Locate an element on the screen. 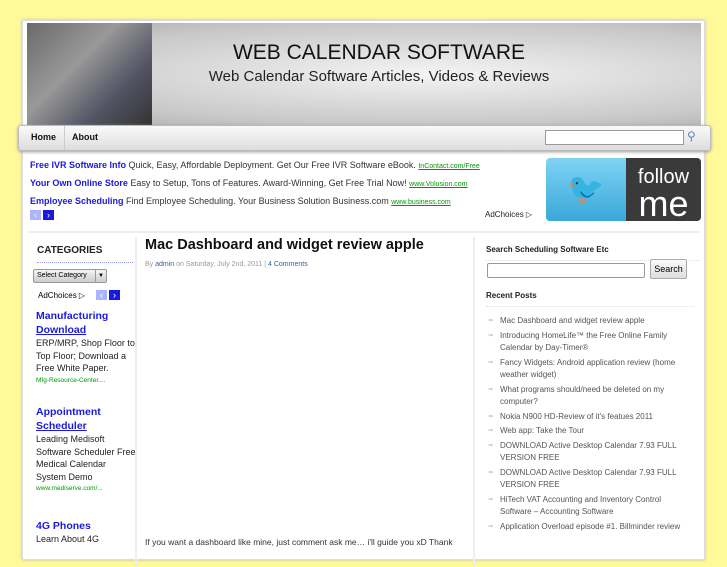 The image size is (727, 567). ad-title: Your Own Online Store is located at coordinates (79, 183).